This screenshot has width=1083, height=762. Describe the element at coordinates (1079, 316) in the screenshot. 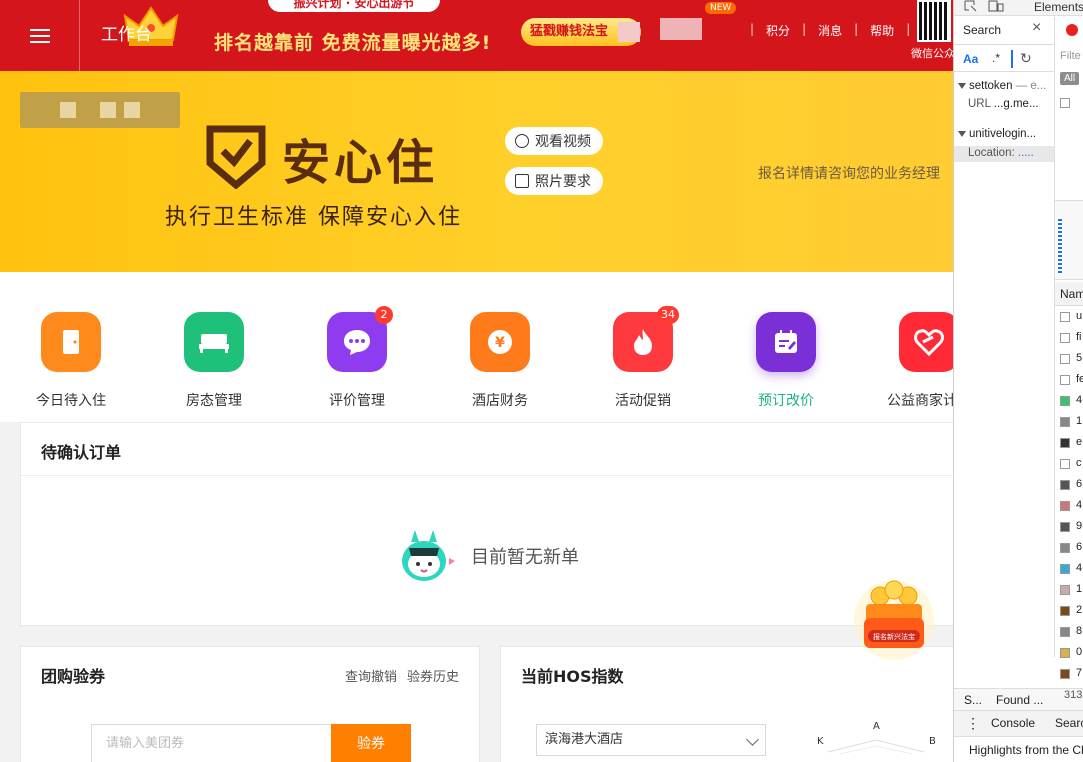

I see `request-row: u` at that location.